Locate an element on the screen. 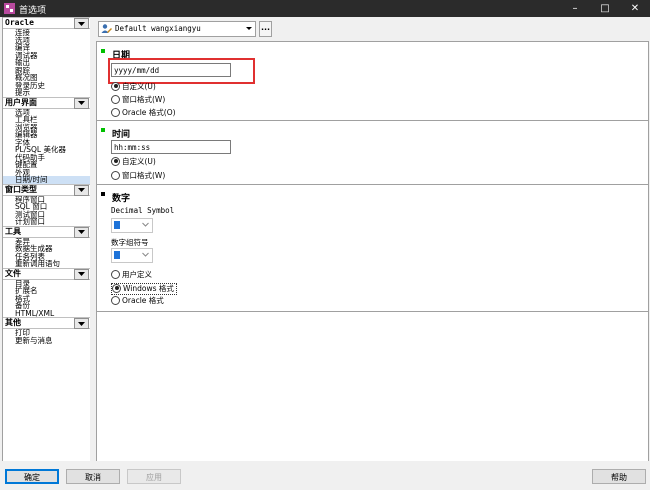  time-radio-custom: 自定义(U) is located at coordinates (133, 161).